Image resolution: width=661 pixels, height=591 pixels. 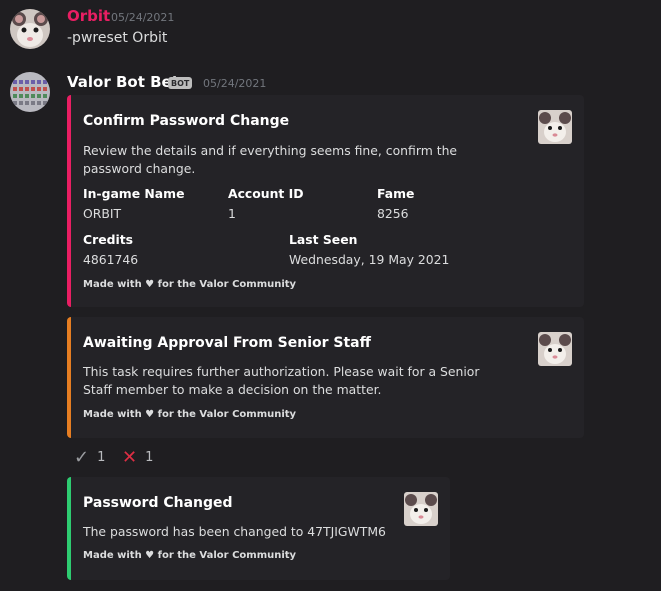 I want to click on bot-badge: BOT, so click(x=180, y=83).